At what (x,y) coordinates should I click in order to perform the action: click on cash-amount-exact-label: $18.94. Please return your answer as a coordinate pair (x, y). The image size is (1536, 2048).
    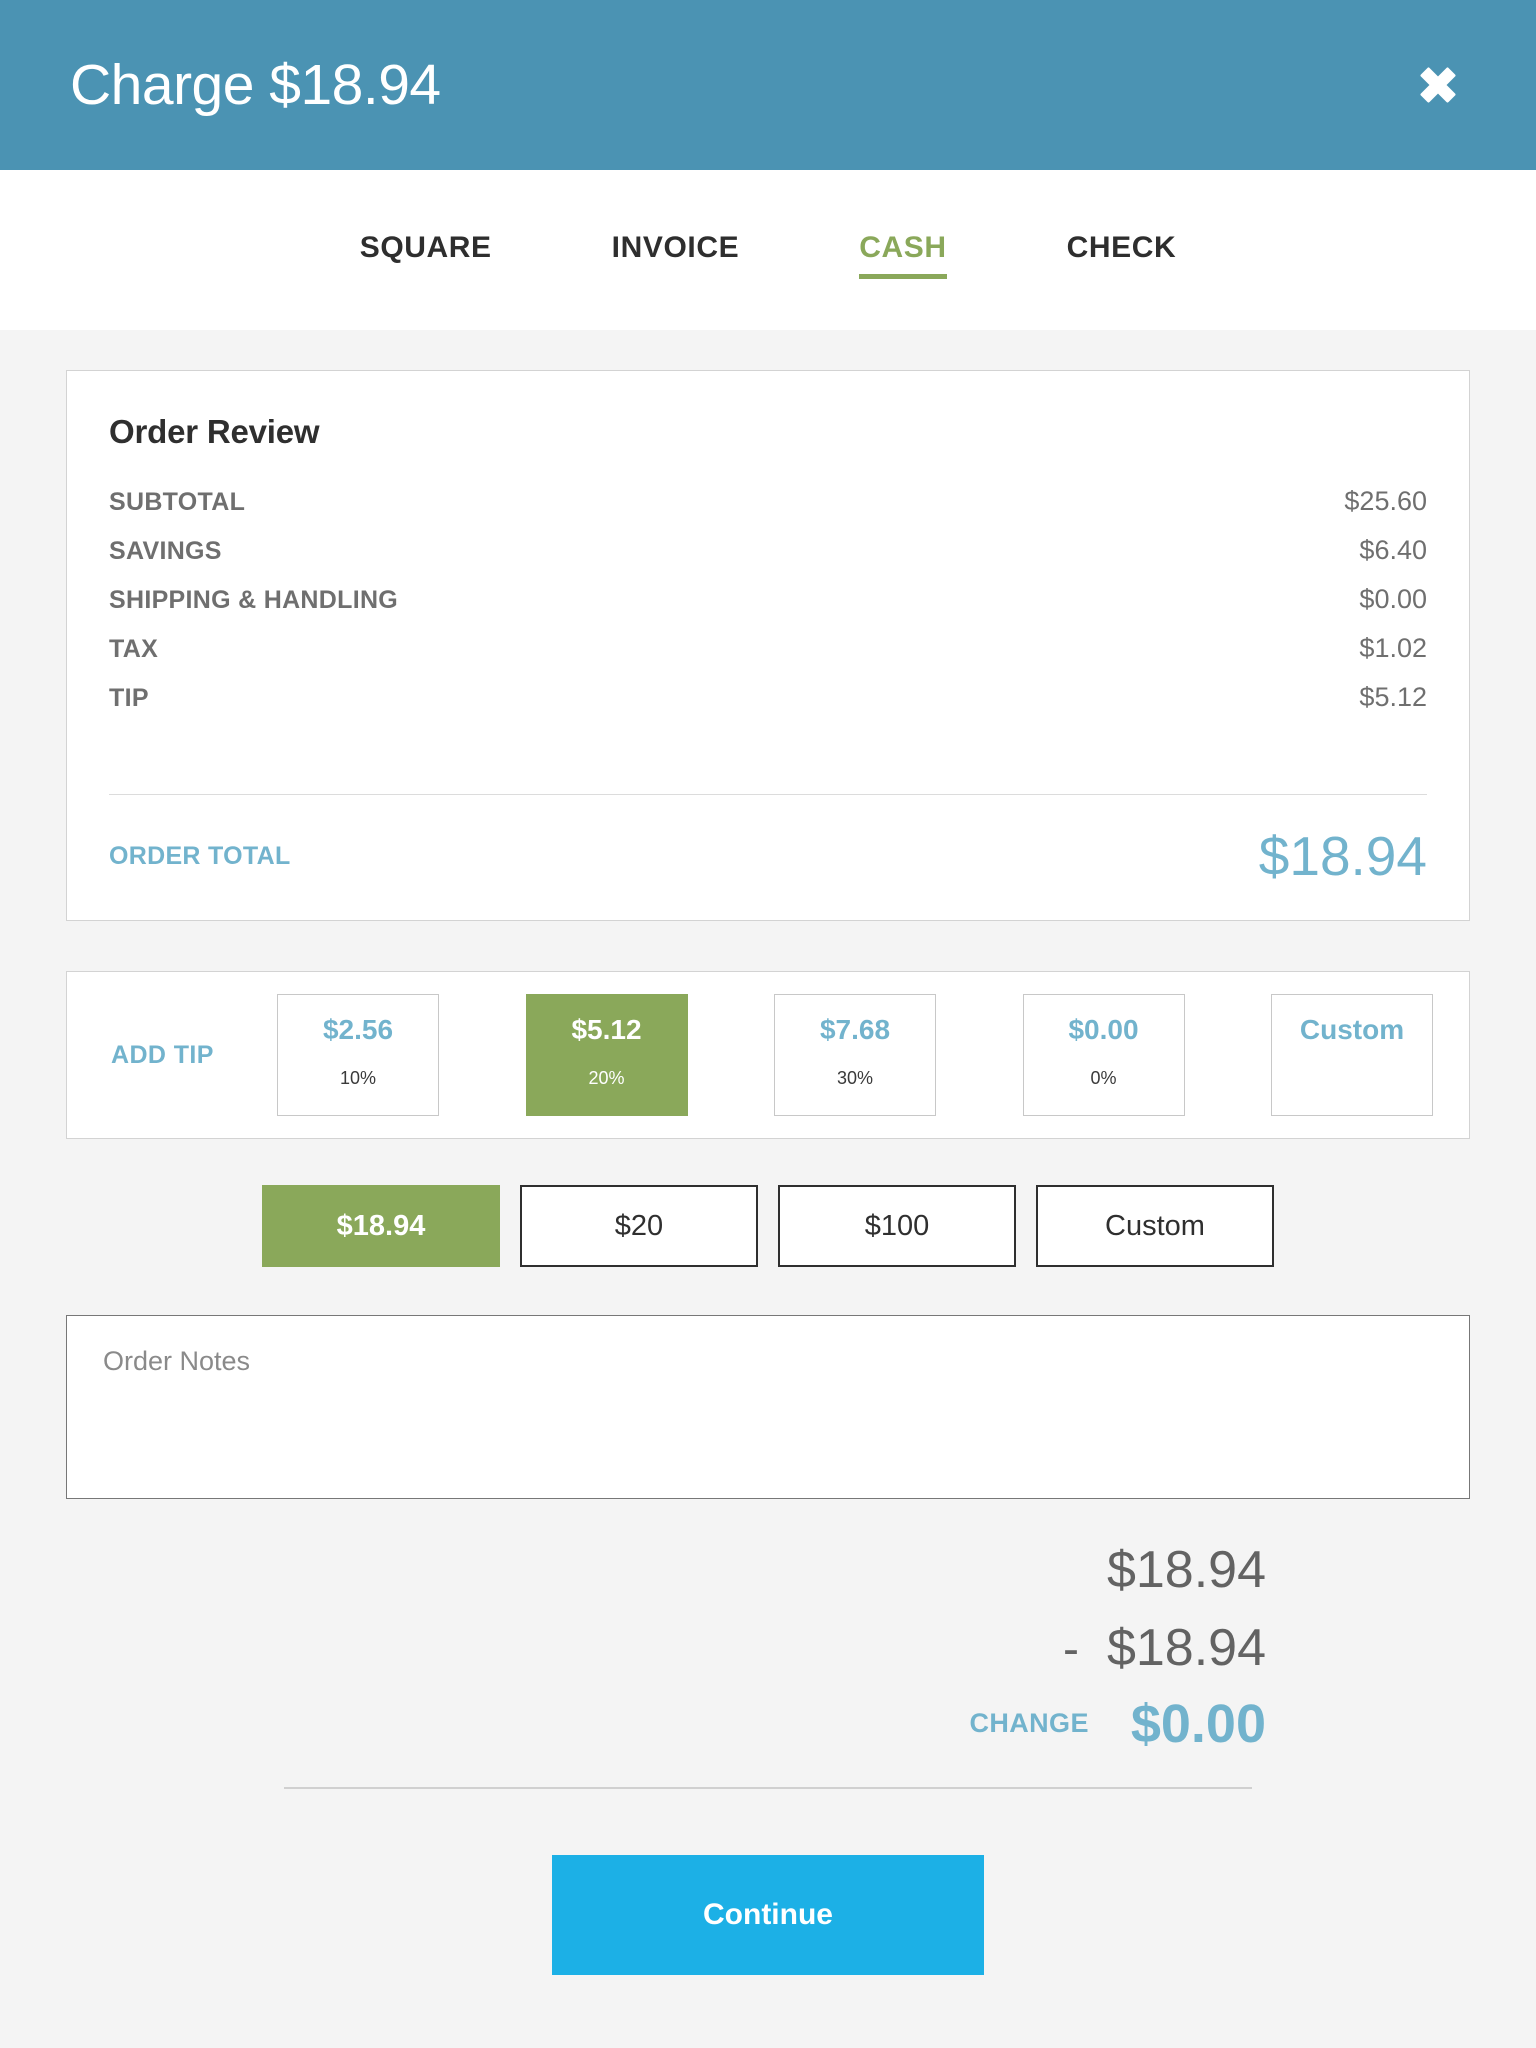
    Looking at the image, I should click on (381, 1225).